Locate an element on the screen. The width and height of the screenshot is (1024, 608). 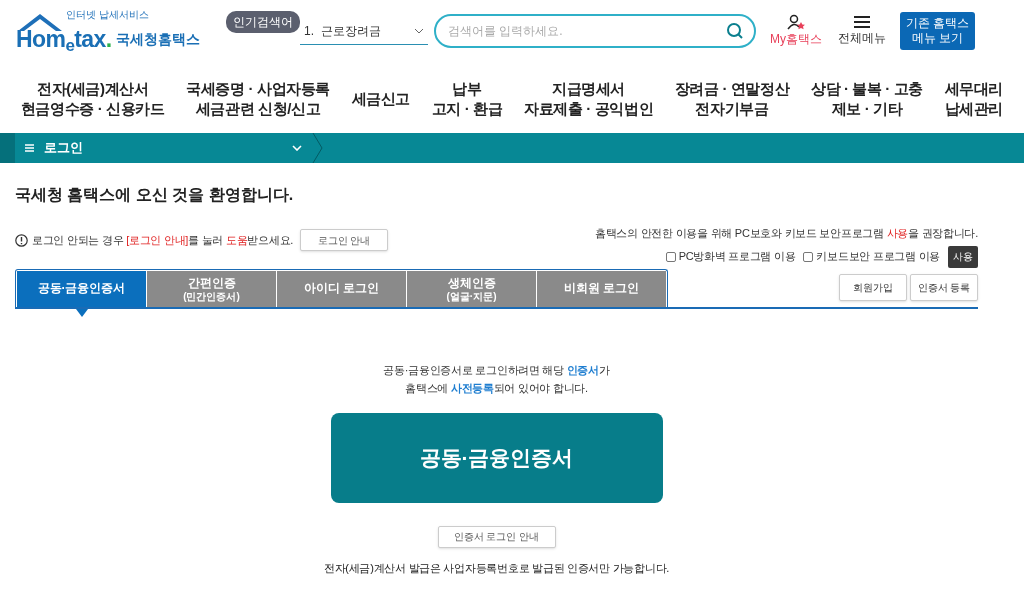
selected-tab-pointer is located at coordinates (81, 312).